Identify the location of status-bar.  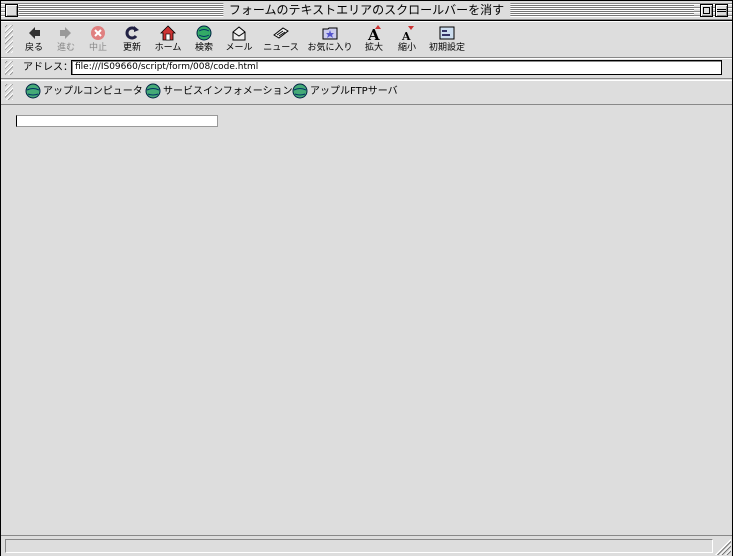
(366, 545).